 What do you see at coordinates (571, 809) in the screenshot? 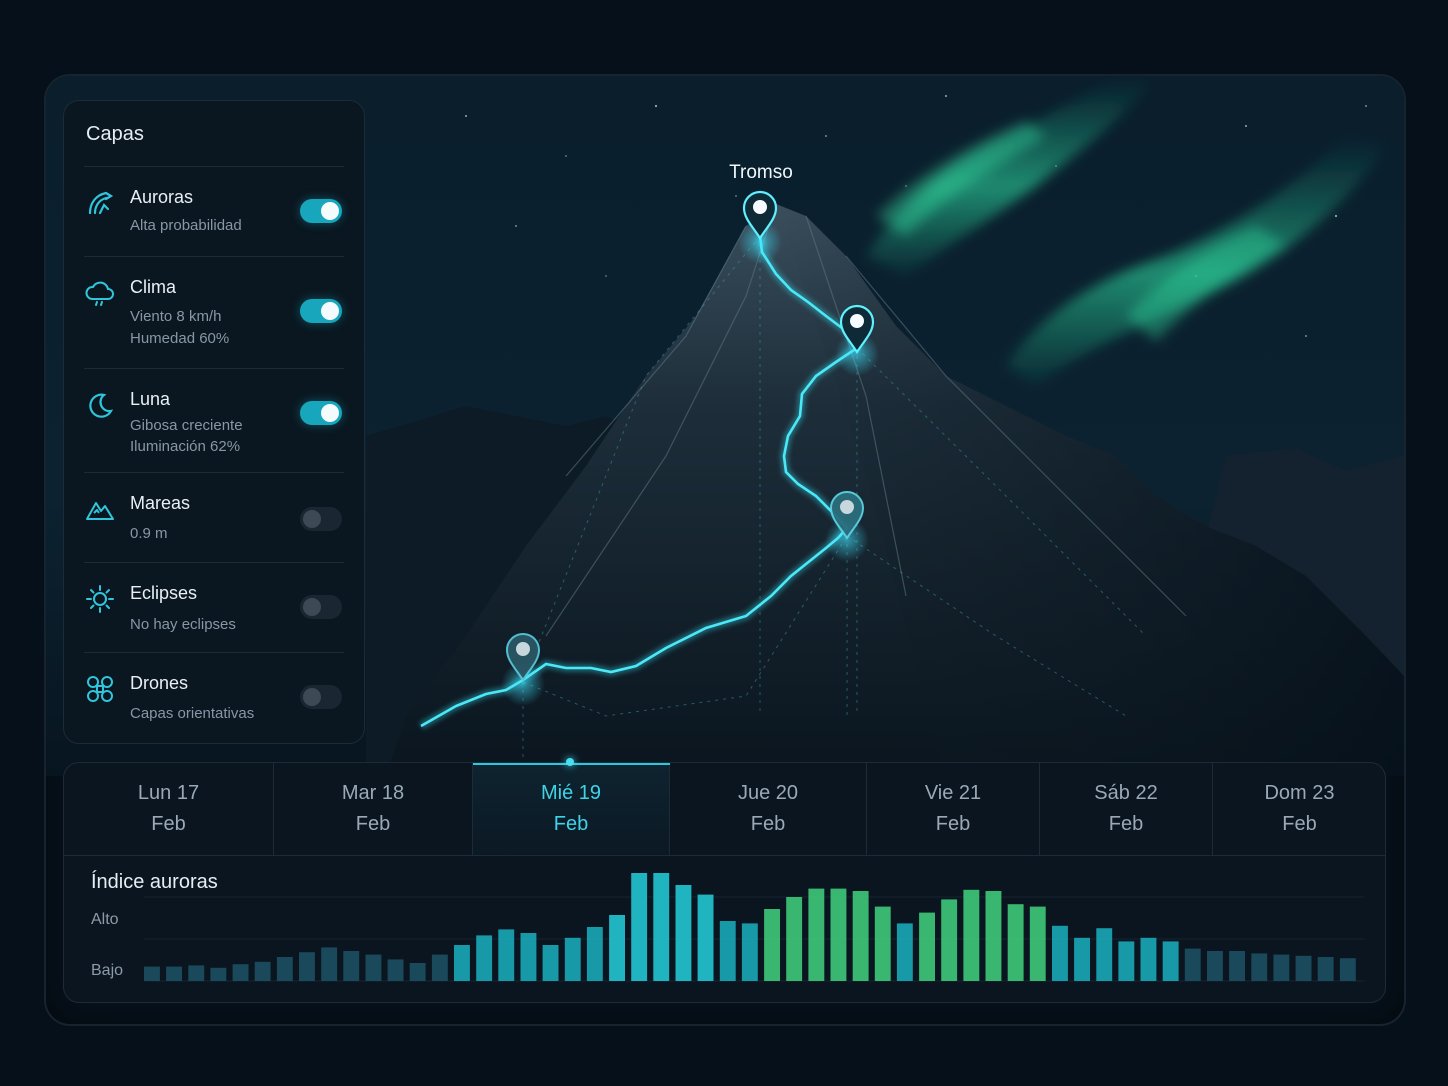
I see `day-tab-mie-19: Mié 19 Feb` at bounding box center [571, 809].